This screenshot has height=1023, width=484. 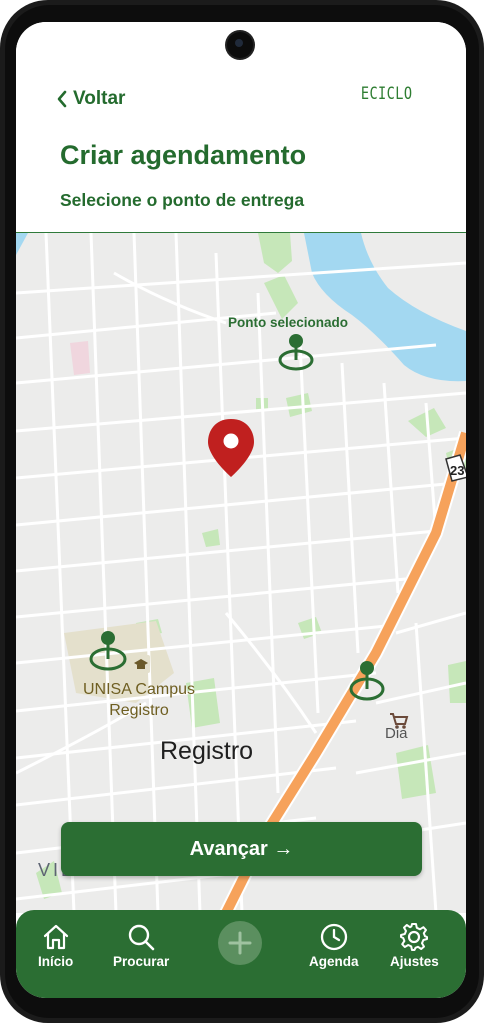 What do you see at coordinates (231, 448) in the screenshot?
I see `current-location-pin-icon` at bounding box center [231, 448].